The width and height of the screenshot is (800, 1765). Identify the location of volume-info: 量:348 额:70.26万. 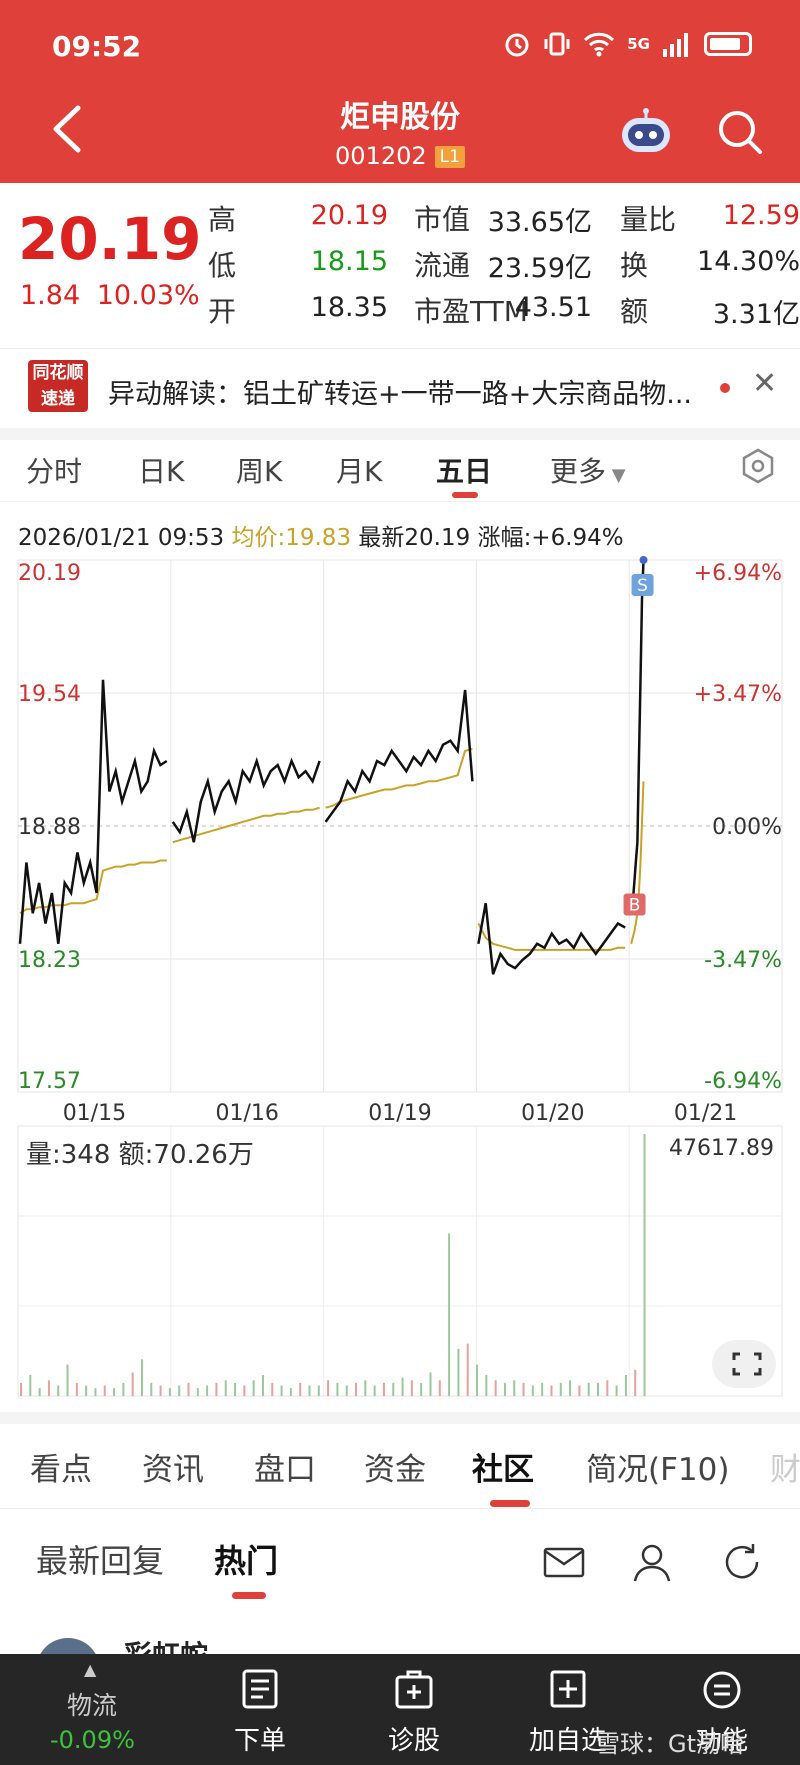
(140, 1152).